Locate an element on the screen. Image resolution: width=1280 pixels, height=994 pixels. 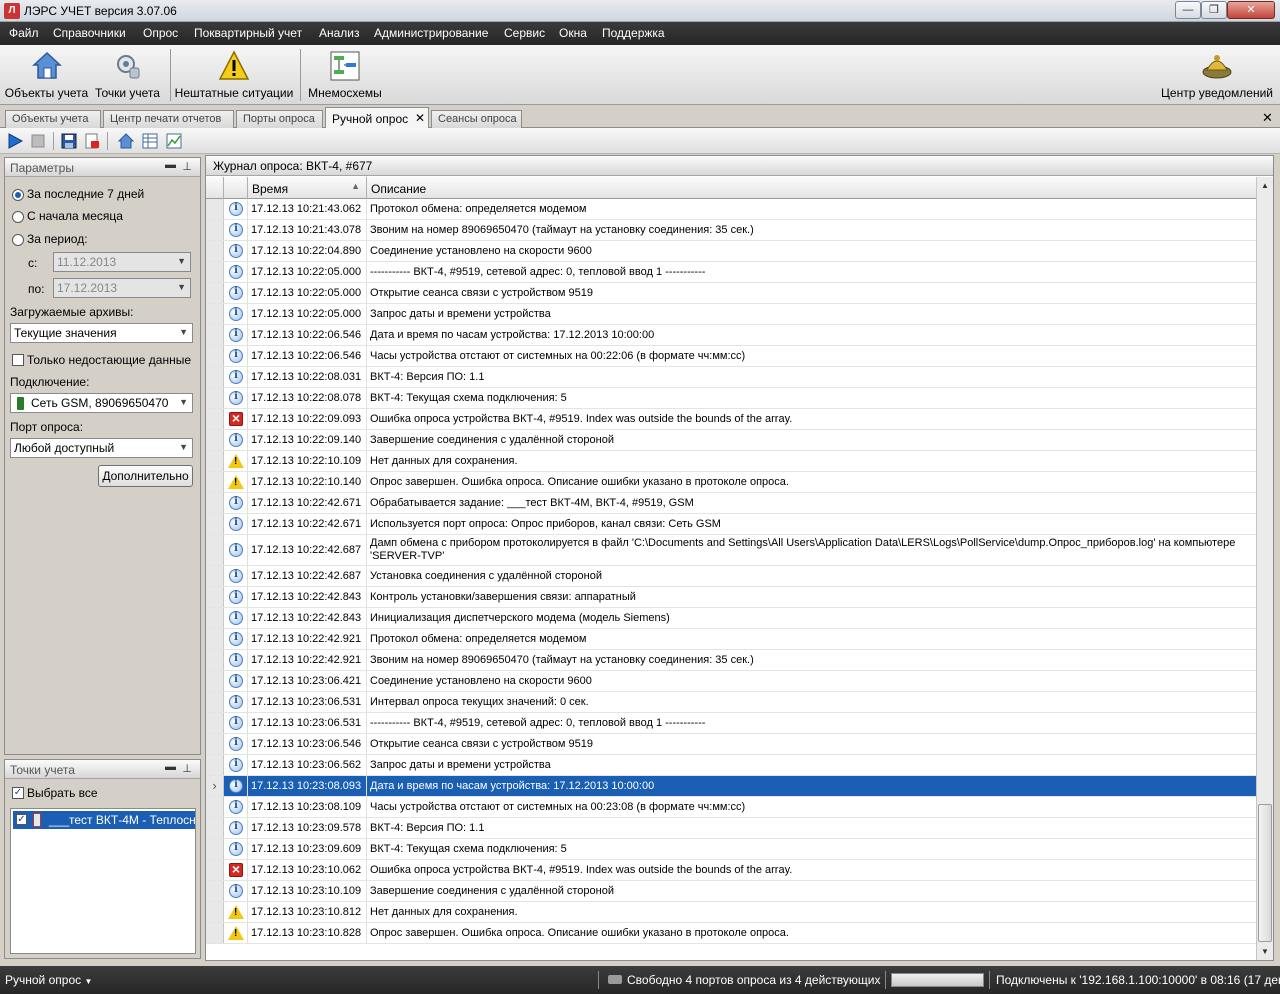
menu-support: Поддержка is located at coordinates (633, 33).